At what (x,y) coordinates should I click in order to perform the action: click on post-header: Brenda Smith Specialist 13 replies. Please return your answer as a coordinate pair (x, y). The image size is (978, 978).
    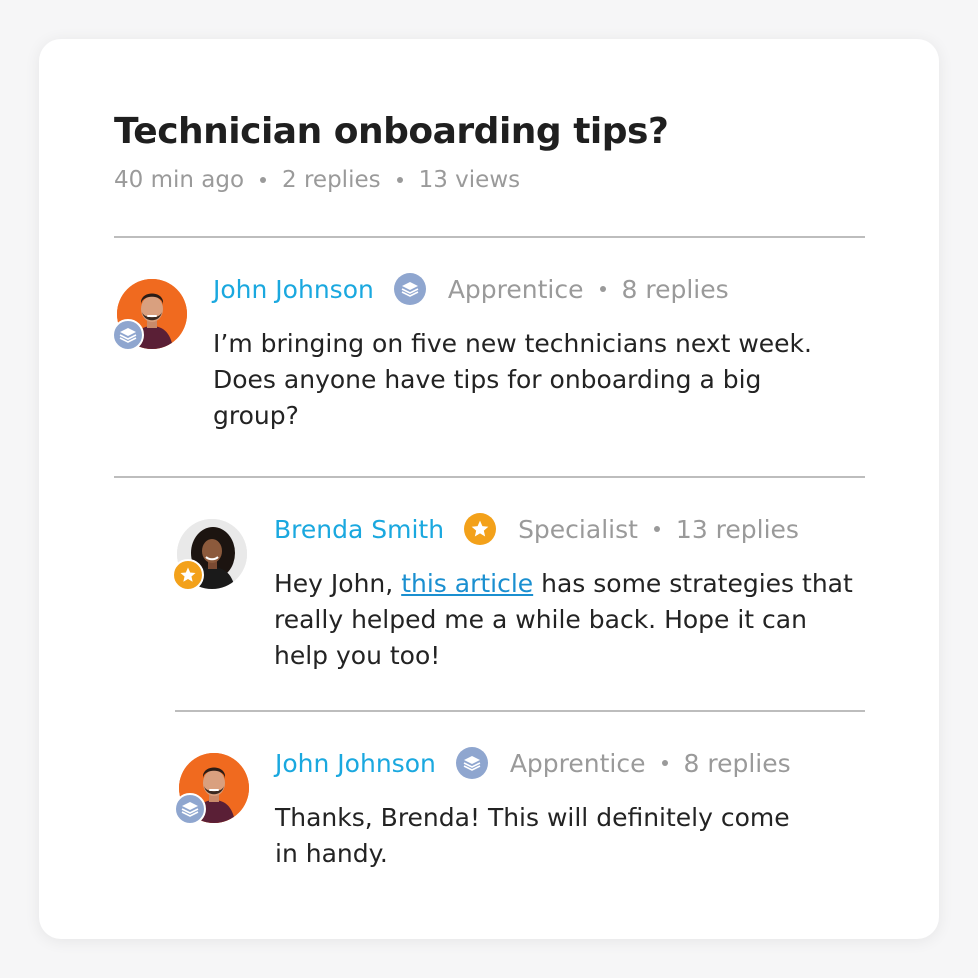
    Looking at the image, I should click on (536, 529).